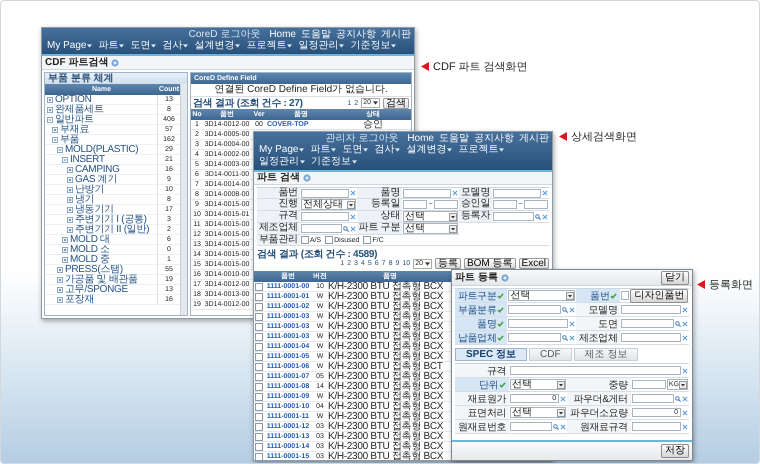 Image resolution: width=760 pixels, height=464 pixels. I want to click on menu-item: 기준정보, so click(373, 46).